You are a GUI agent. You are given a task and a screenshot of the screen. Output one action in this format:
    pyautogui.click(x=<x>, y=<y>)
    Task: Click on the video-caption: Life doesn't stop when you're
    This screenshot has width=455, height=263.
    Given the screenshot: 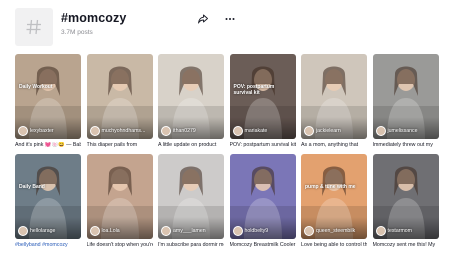 What is the action you would take?
    pyautogui.click(x=120, y=245)
    